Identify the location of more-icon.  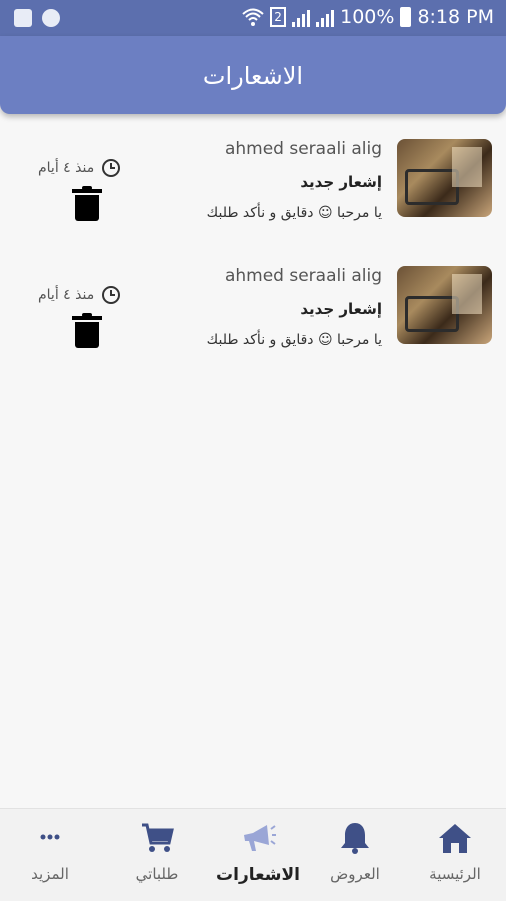
(50, 837).